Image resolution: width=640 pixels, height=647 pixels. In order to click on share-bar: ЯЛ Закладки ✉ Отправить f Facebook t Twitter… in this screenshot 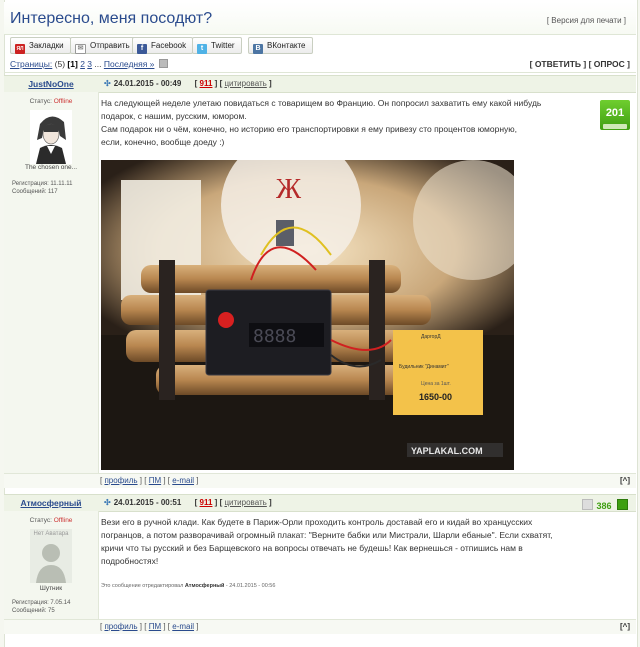, I will do `click(320, 46)`.